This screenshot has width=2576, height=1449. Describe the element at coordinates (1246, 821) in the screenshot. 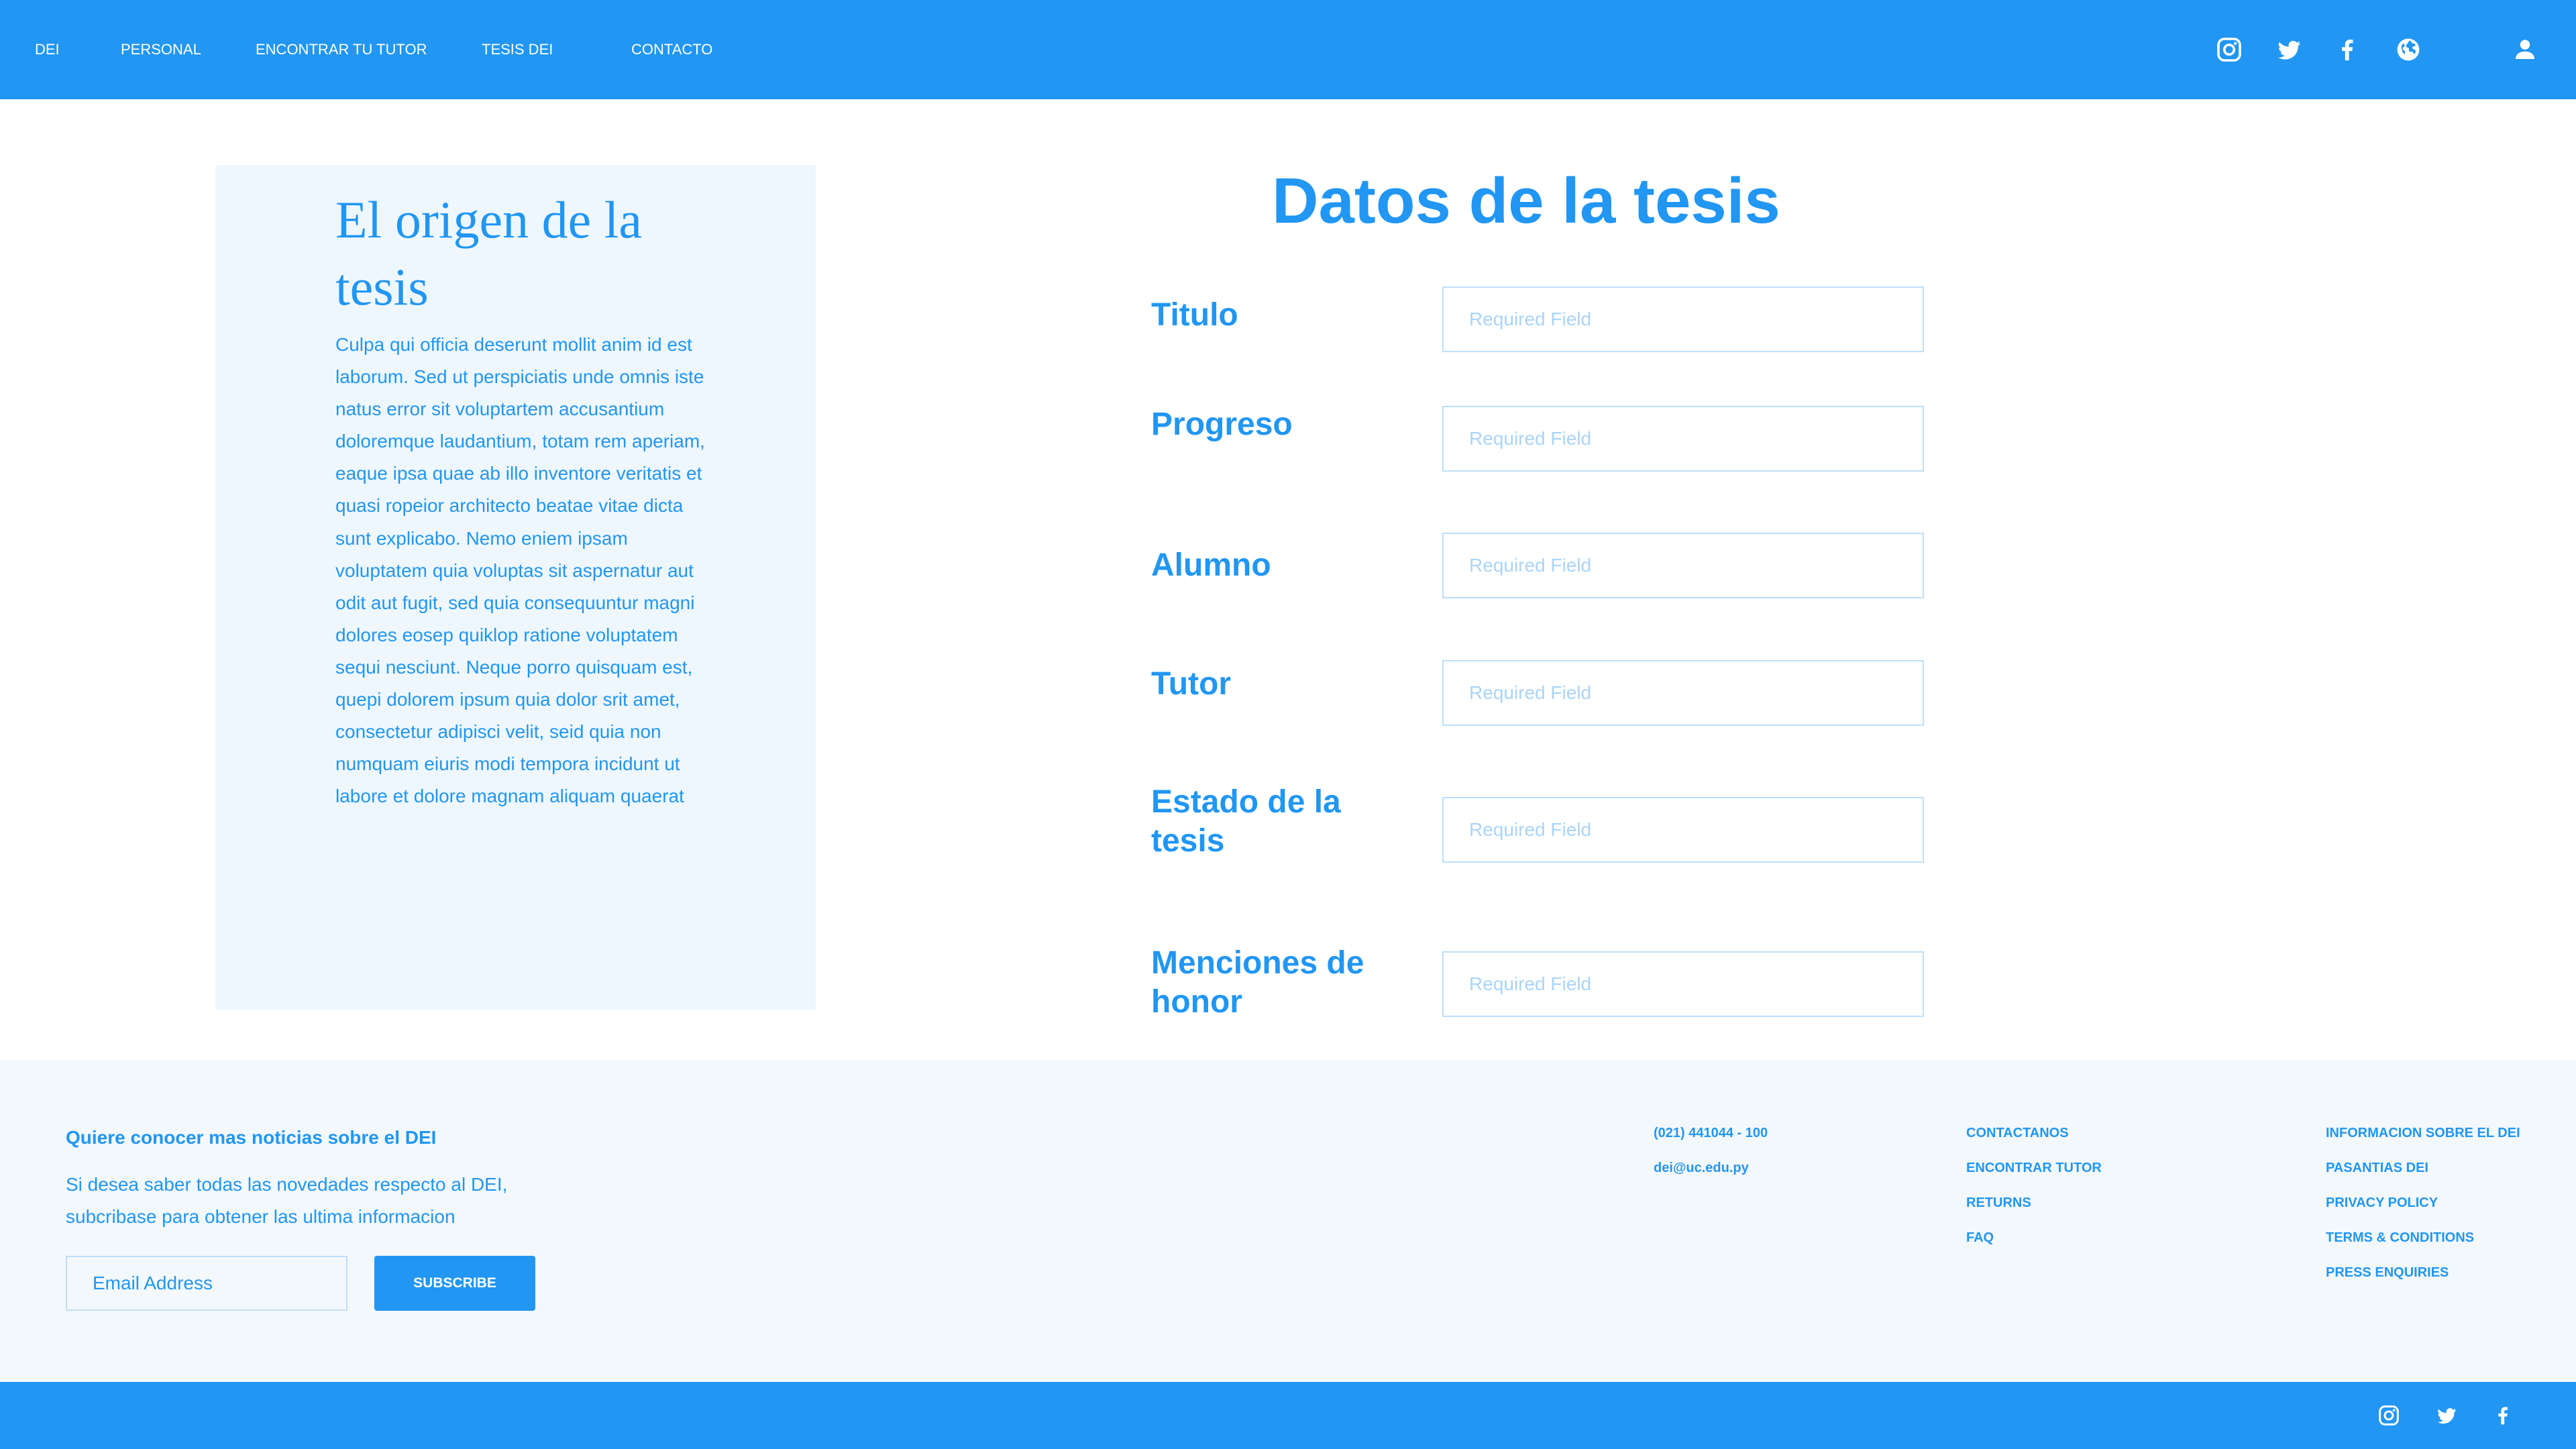

I see `label-estado-tesis: Estado de la tesis` at that location.